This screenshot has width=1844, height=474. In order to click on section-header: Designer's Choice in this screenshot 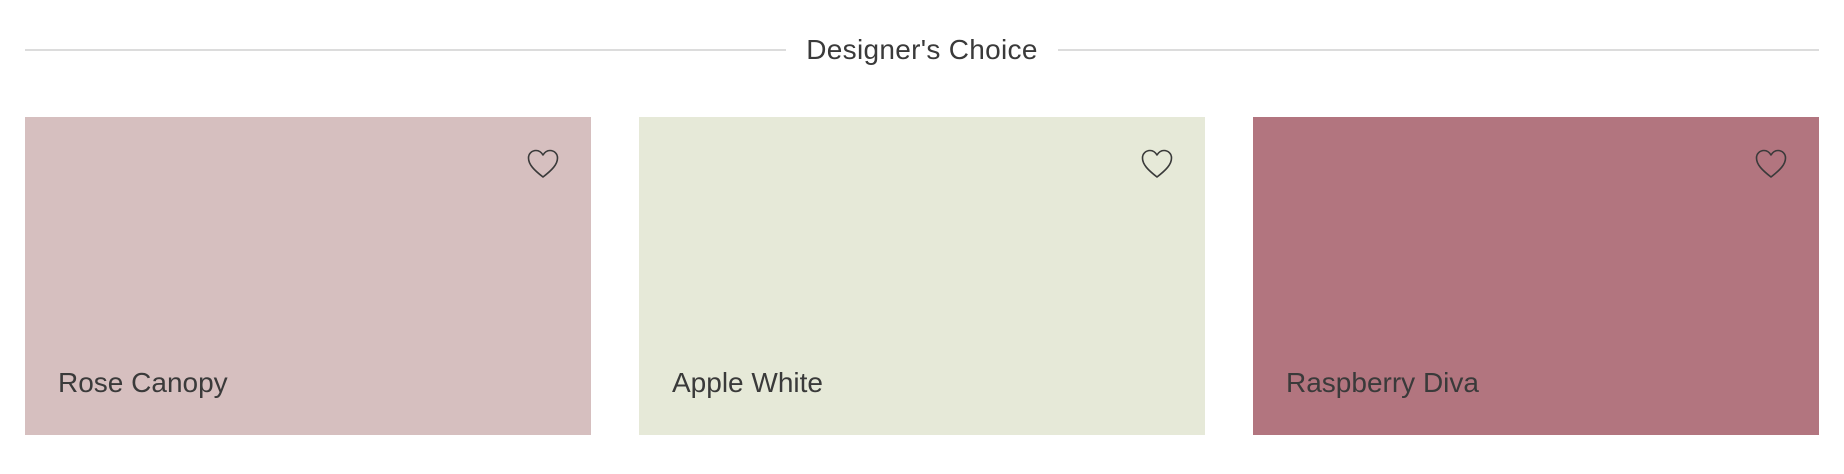, I will do `click(922, 50)`.